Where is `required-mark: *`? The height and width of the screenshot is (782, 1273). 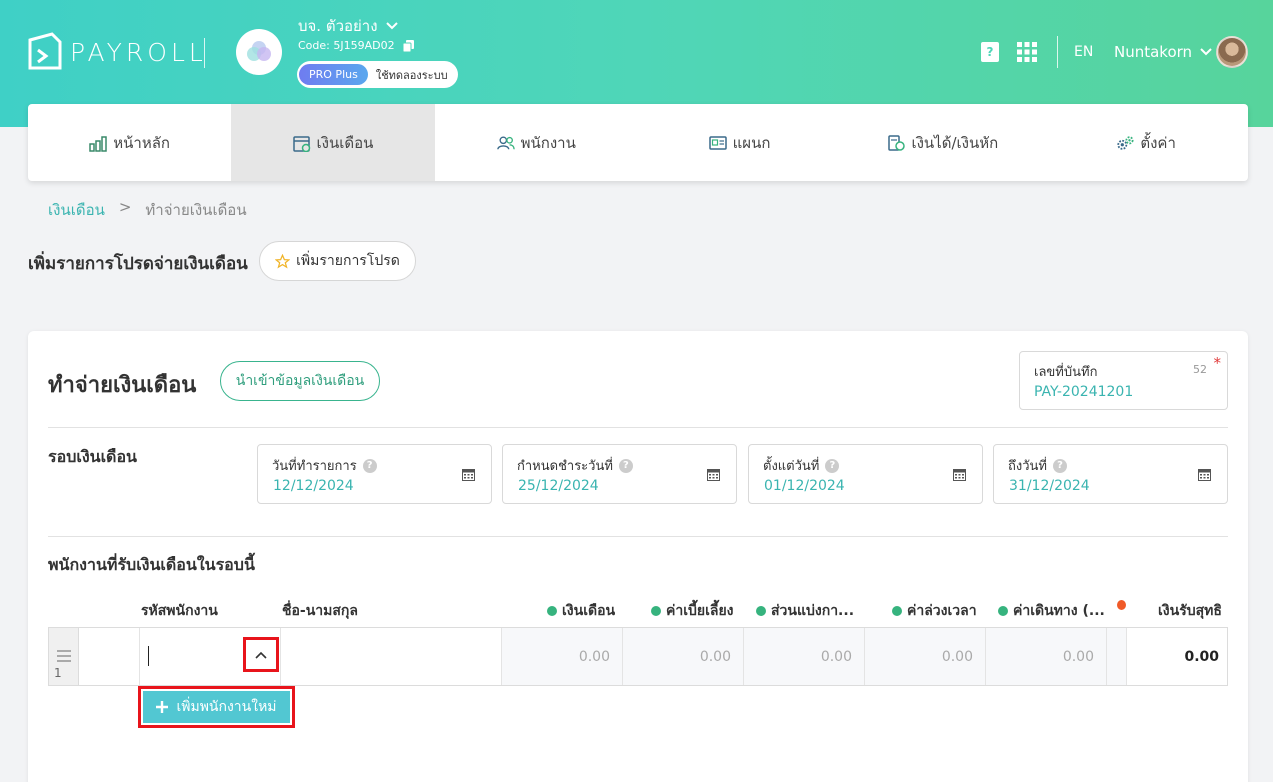 required-mark: * is located at coordinates (1217, 363).